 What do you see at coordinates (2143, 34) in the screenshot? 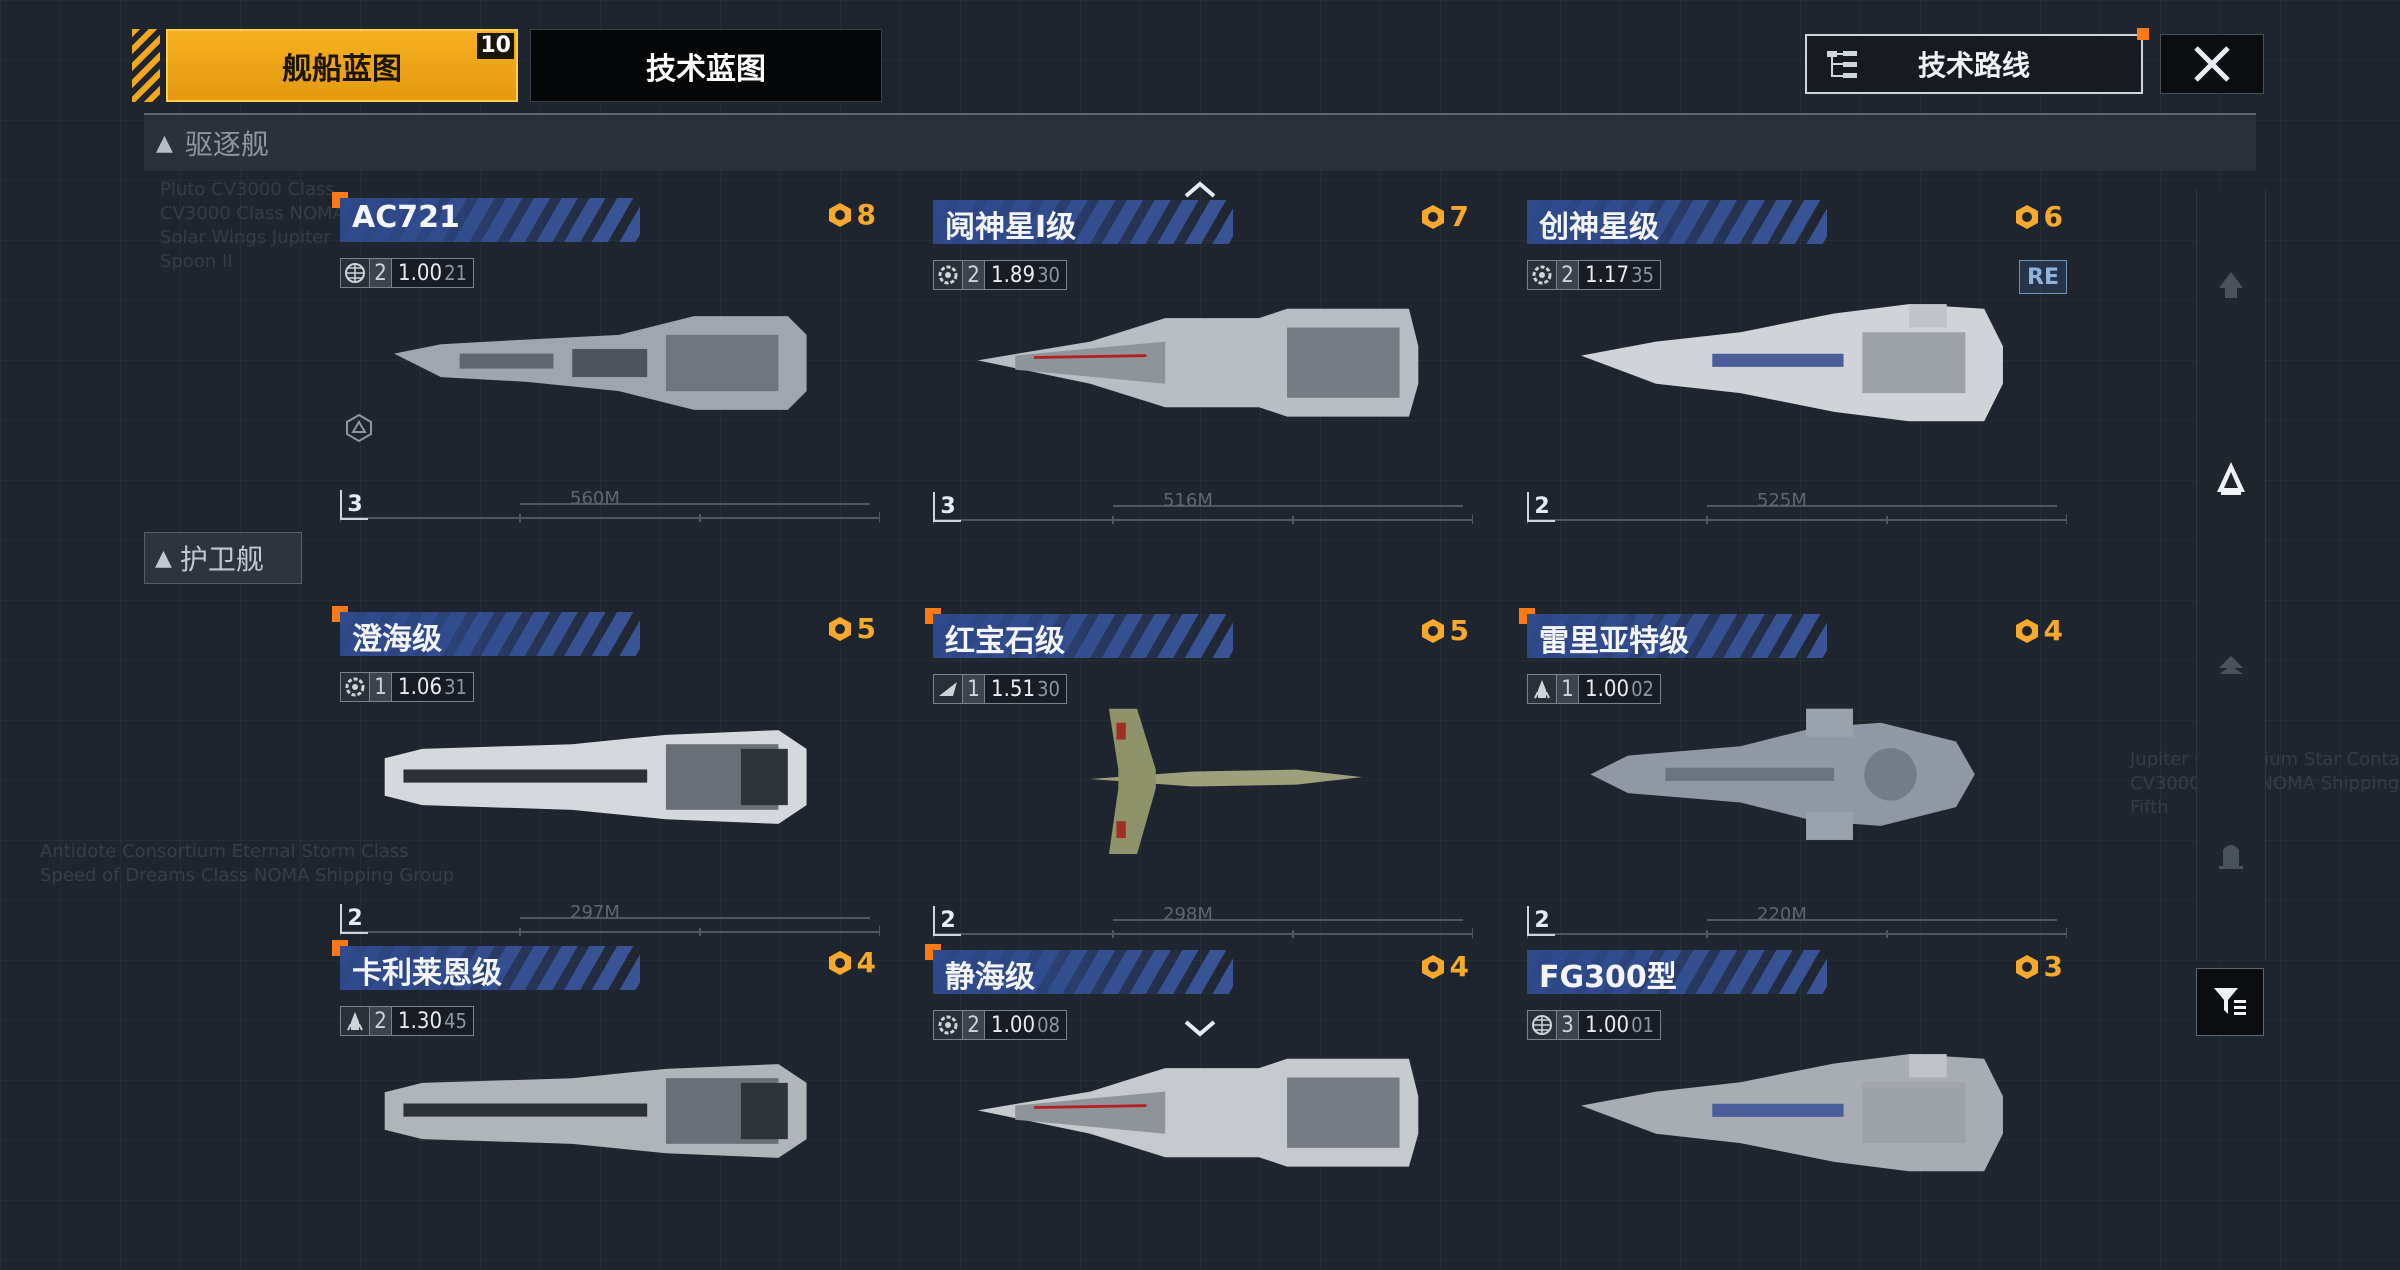
I see `notification-dot` at bounding box center [2143, 34].